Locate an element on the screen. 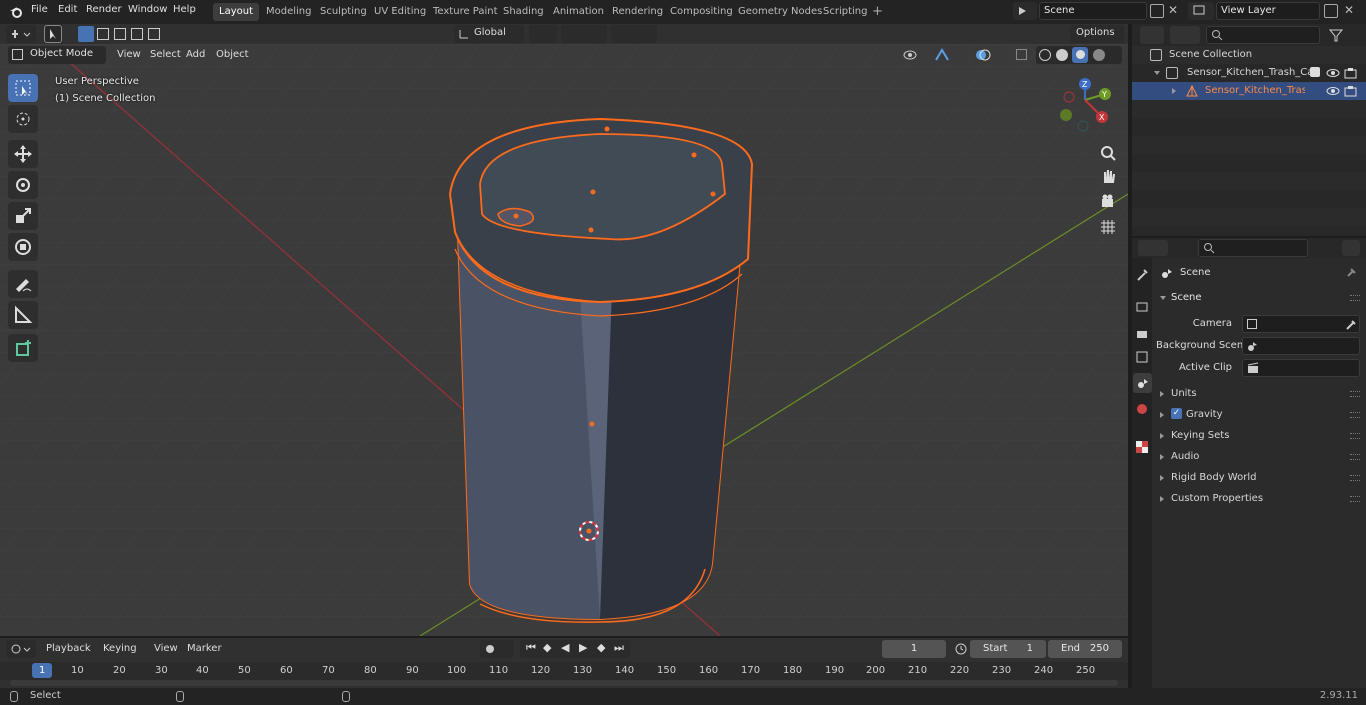 The height and width of the screenshot is (705, 1366). scene-name-field: Scene is located at coordinates (1093, 11).